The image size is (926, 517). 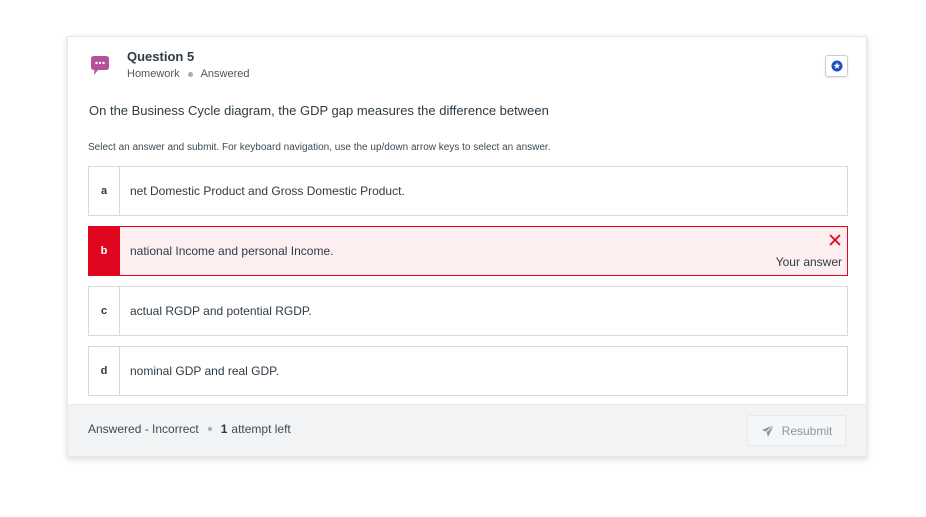 I want to click on resubmit-button: Resubmit, so click(x=796, y=430).